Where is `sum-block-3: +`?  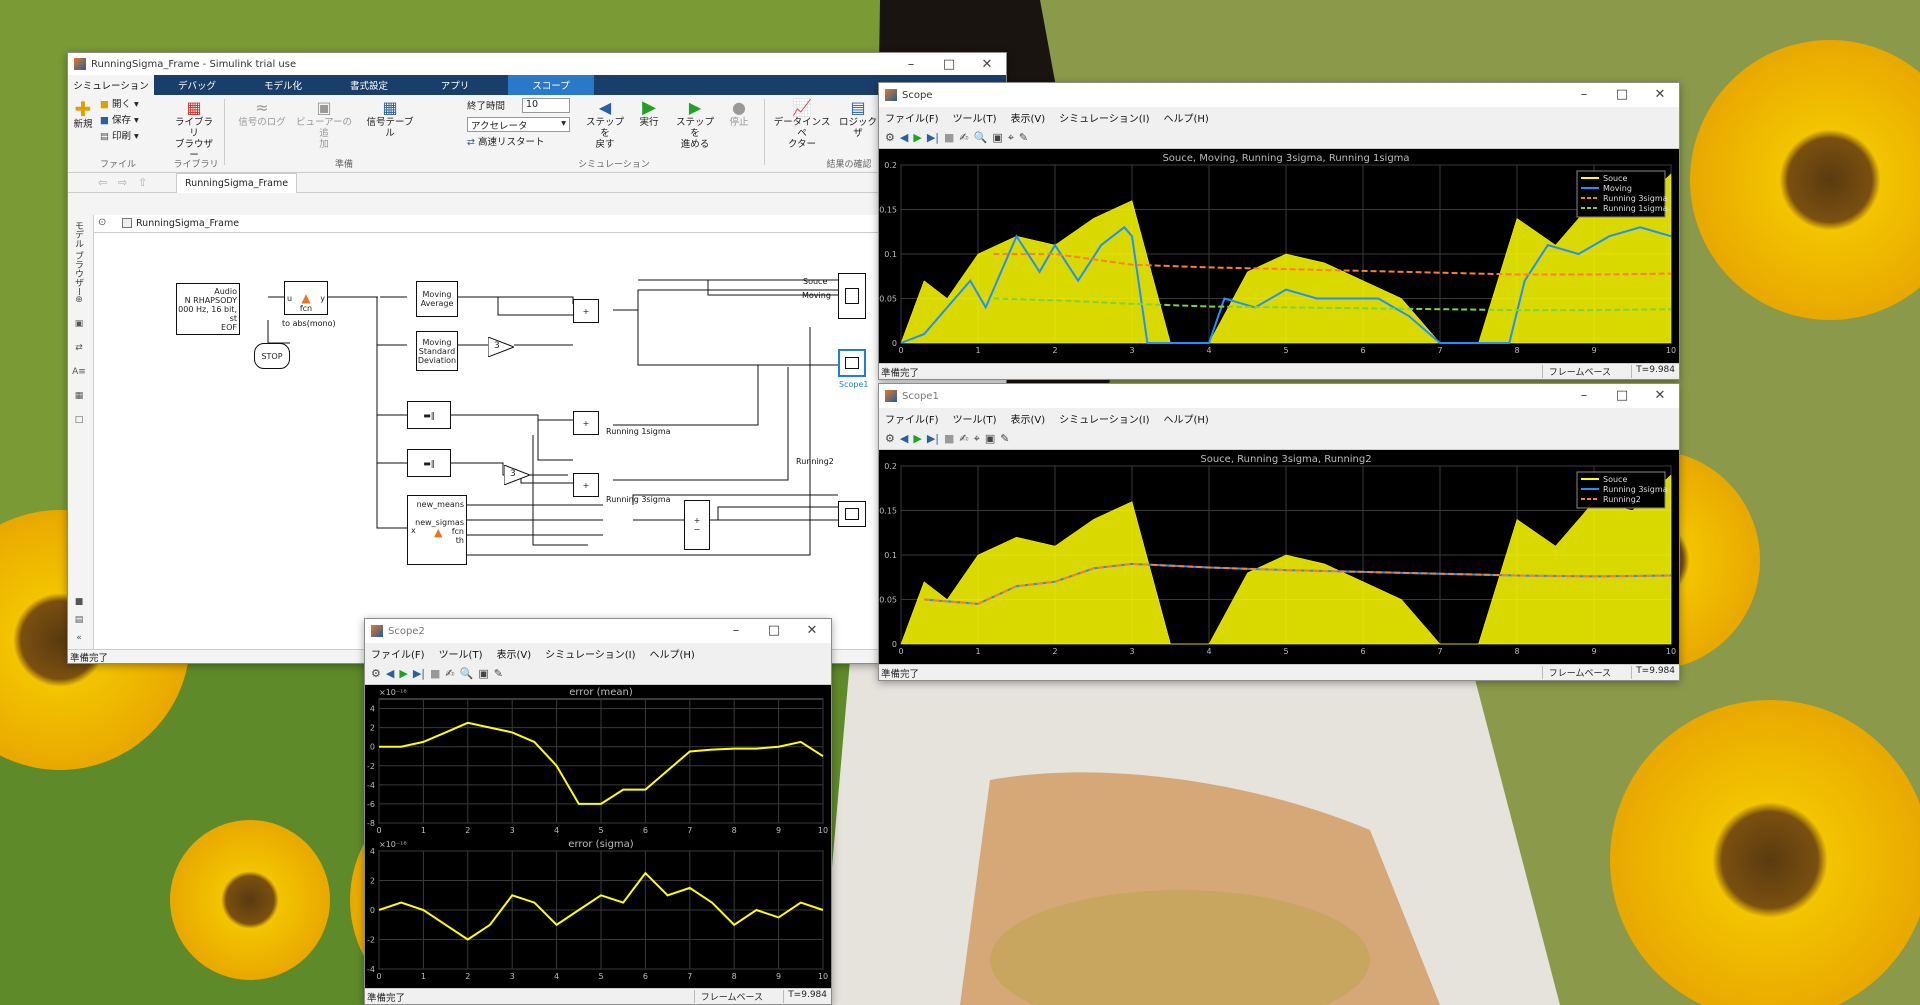
sum-block-3: + is located at coordinates (586, 485).